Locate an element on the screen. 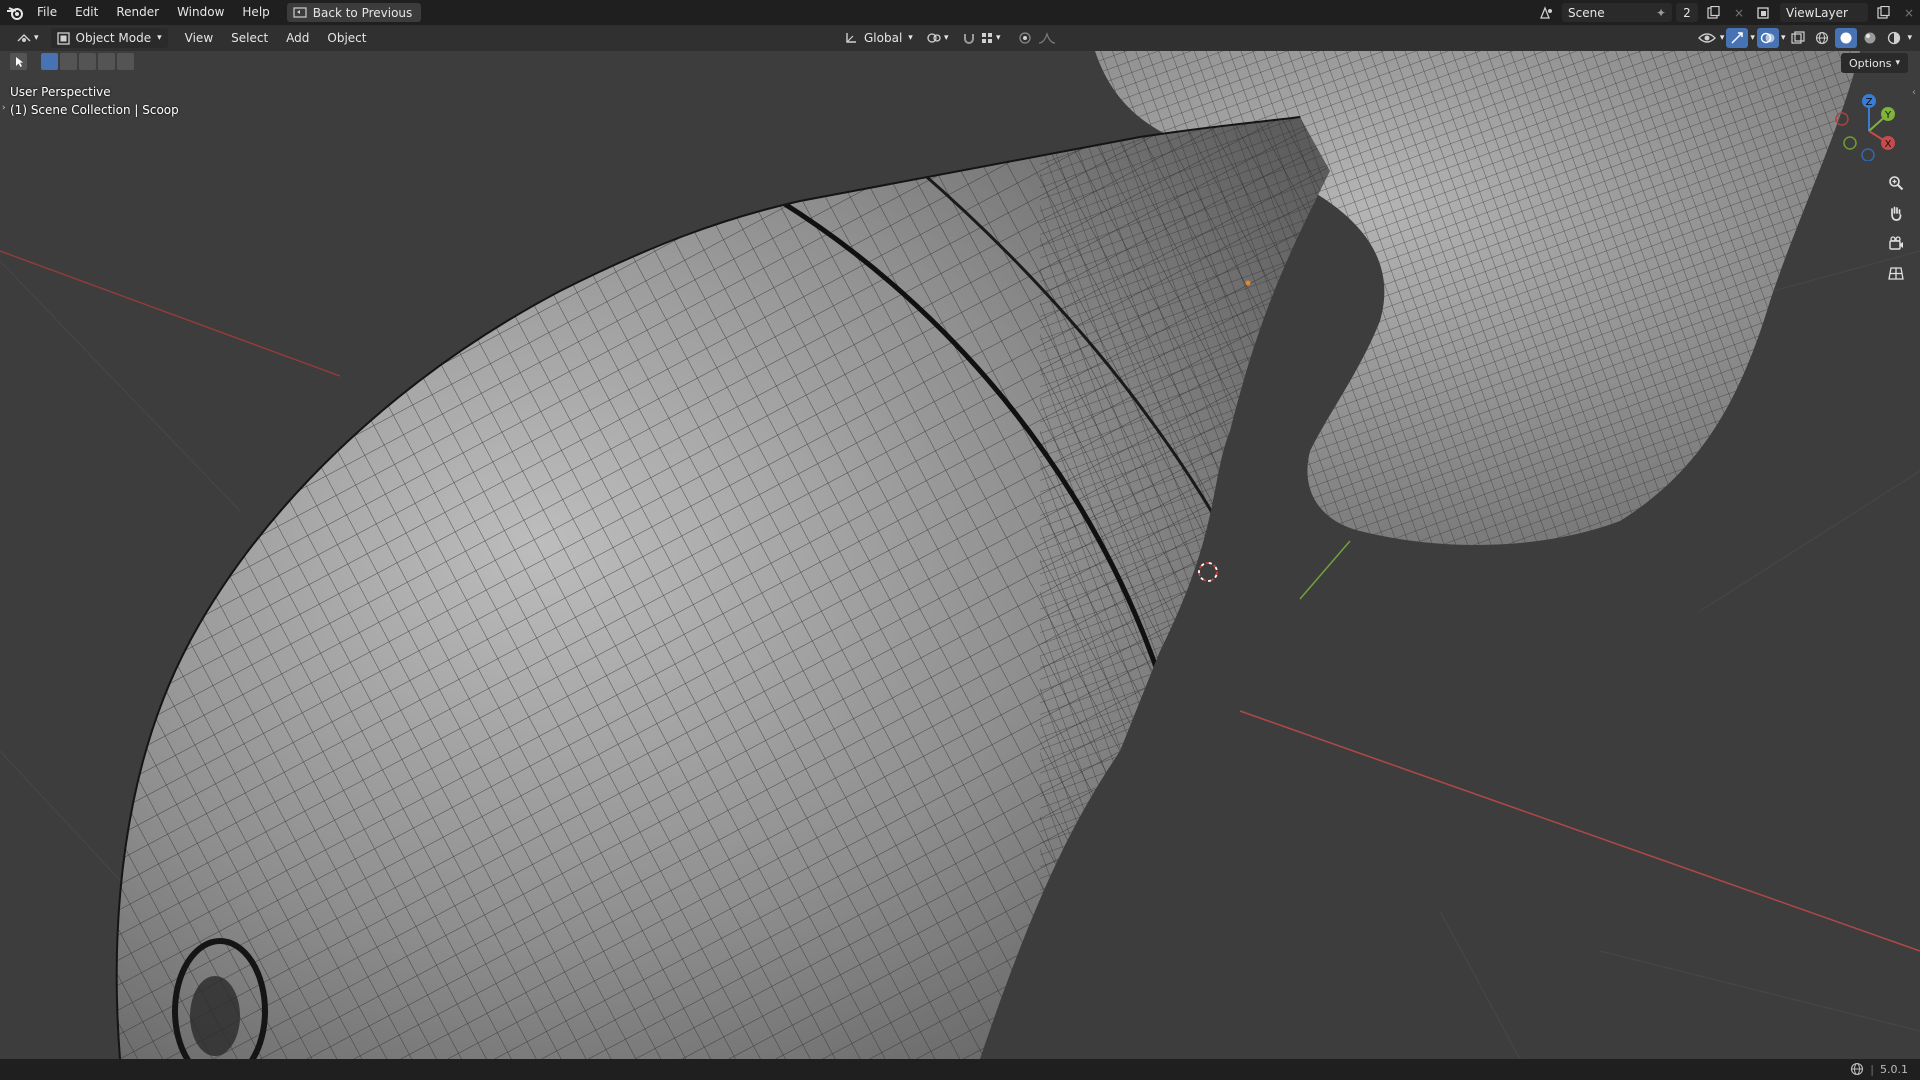 The image size is (1920, 1080). gizmo-x-label: X is located at coordinates (1888, 144).